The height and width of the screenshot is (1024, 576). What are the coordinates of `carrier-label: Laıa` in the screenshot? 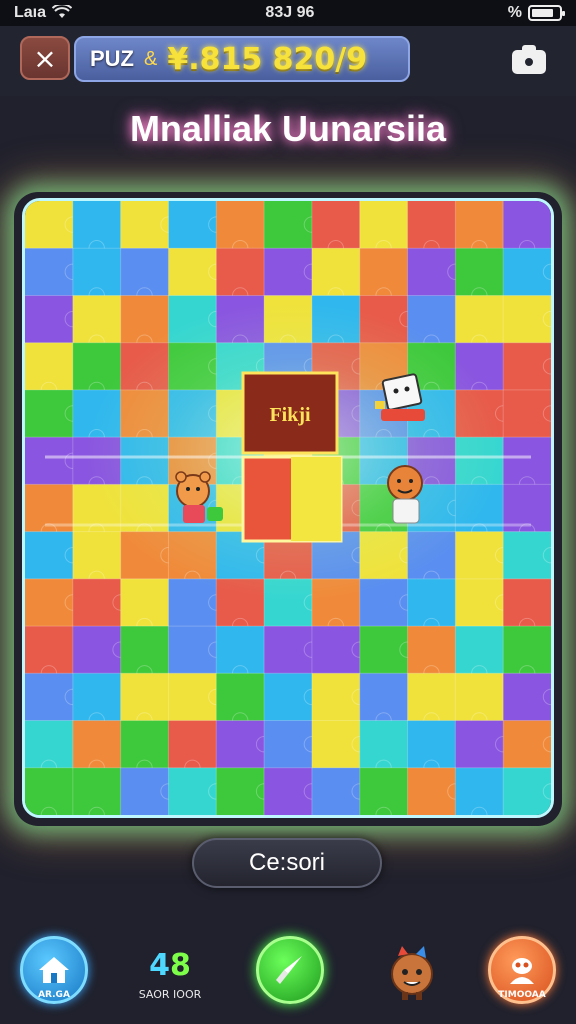 It's located at (30, 12).